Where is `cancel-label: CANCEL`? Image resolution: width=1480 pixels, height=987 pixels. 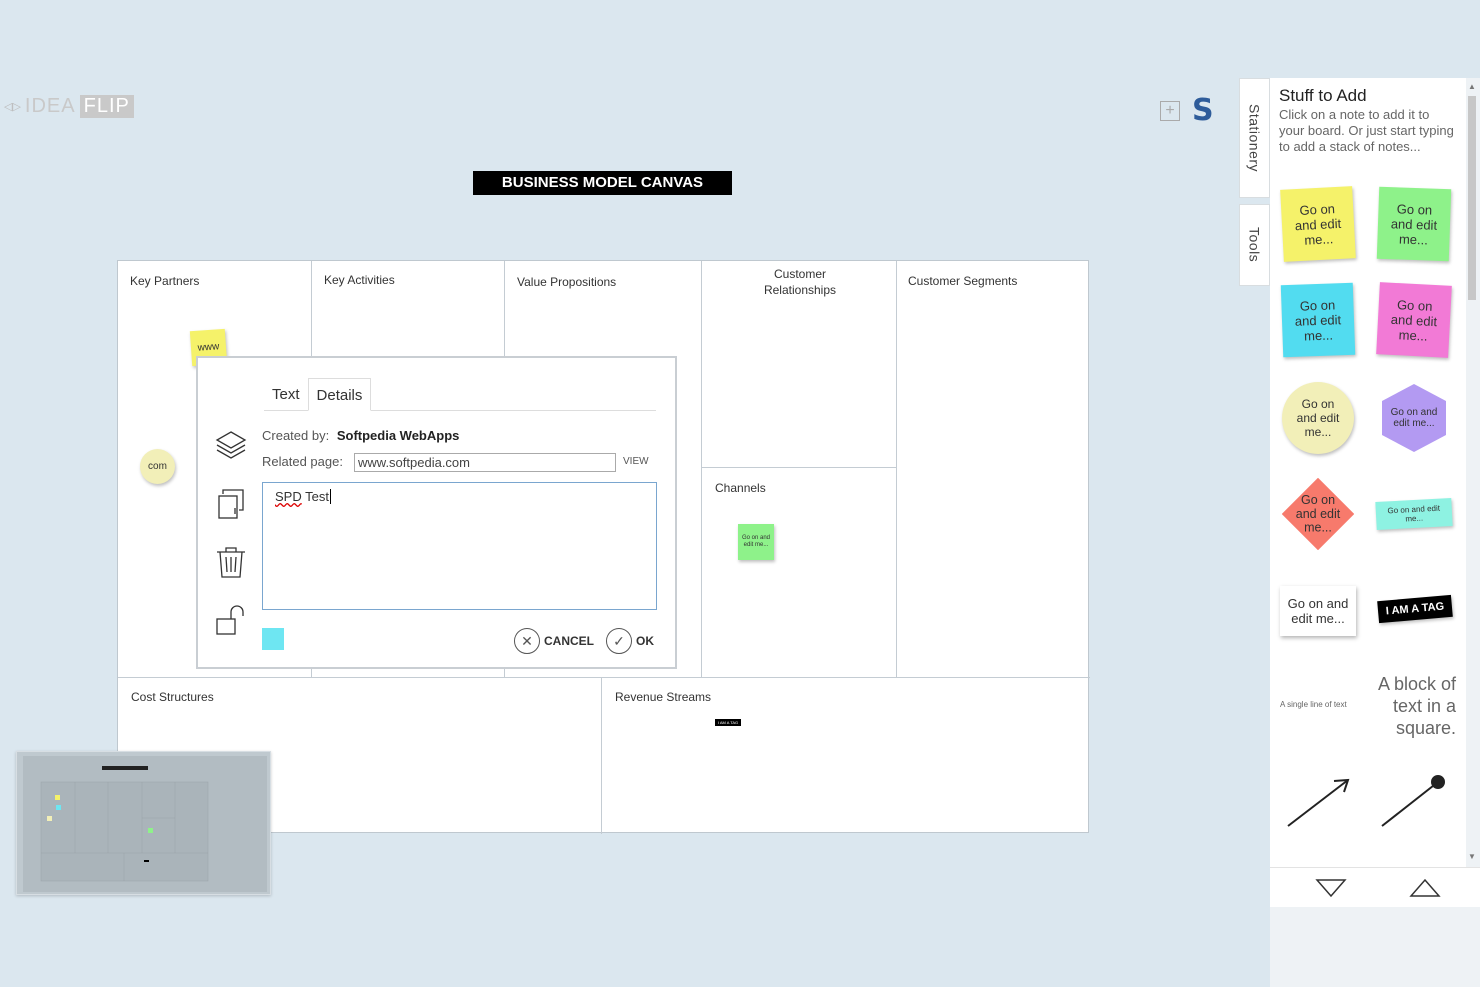
cancel-label: CANCEL is located at coordinates (569, 641).